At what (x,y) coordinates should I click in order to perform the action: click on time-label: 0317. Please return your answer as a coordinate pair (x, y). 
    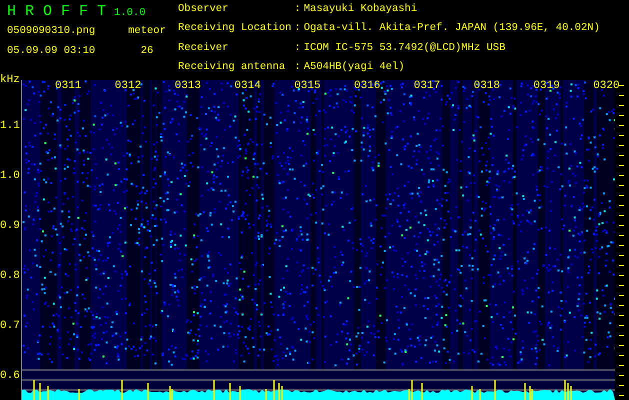
    Looking at the image, I should click on (427, 86).